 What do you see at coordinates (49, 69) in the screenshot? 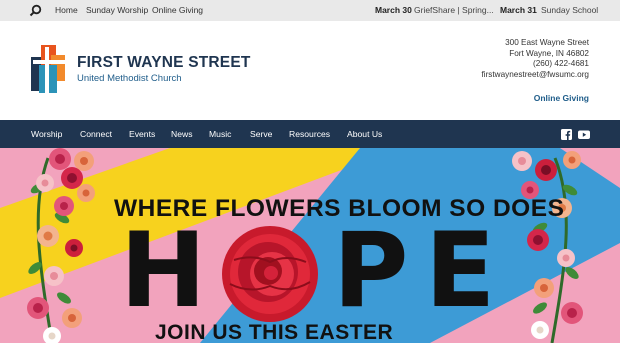
I see `church-logo-icon` at bounding box center [49, 69].